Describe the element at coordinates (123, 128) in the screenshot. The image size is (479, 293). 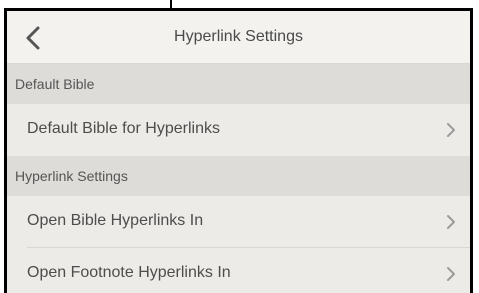
I see `row-label: Default Bible for Hyperlinks` at that location.